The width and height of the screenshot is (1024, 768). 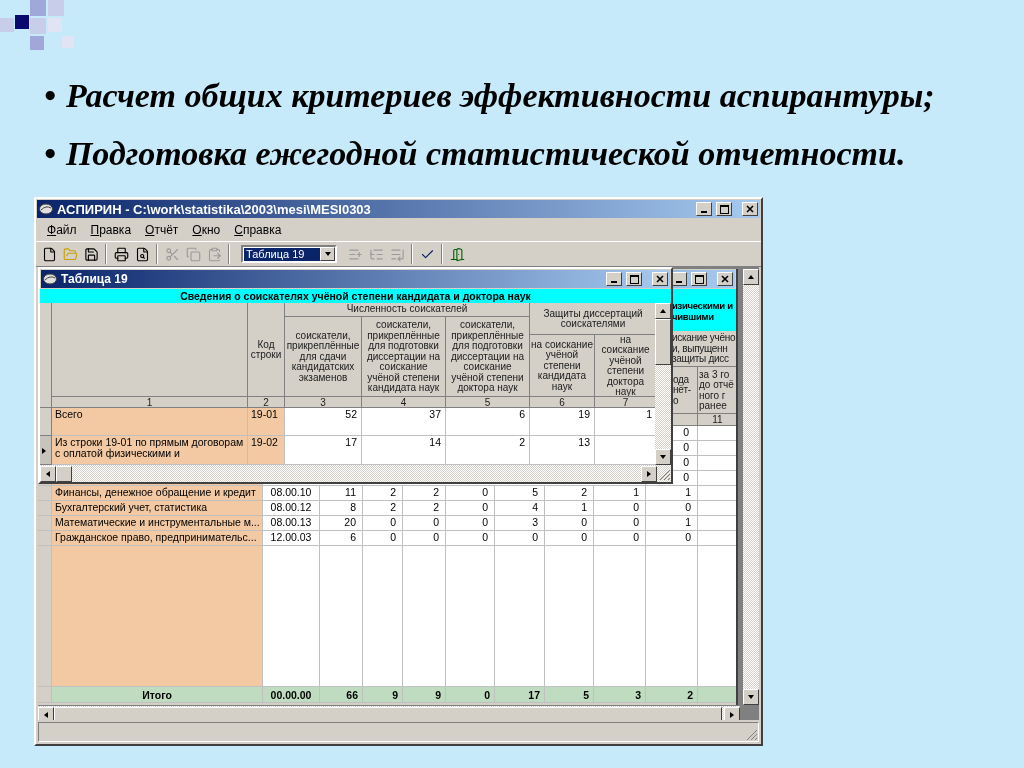 I want to click on close-icon, so click(x=725, y=279).